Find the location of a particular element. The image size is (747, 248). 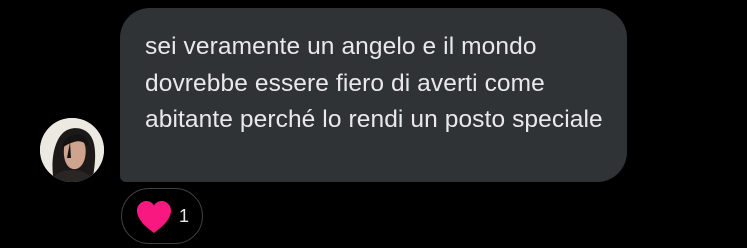

reaction-count: 1 is located at coordinates (184, 216).